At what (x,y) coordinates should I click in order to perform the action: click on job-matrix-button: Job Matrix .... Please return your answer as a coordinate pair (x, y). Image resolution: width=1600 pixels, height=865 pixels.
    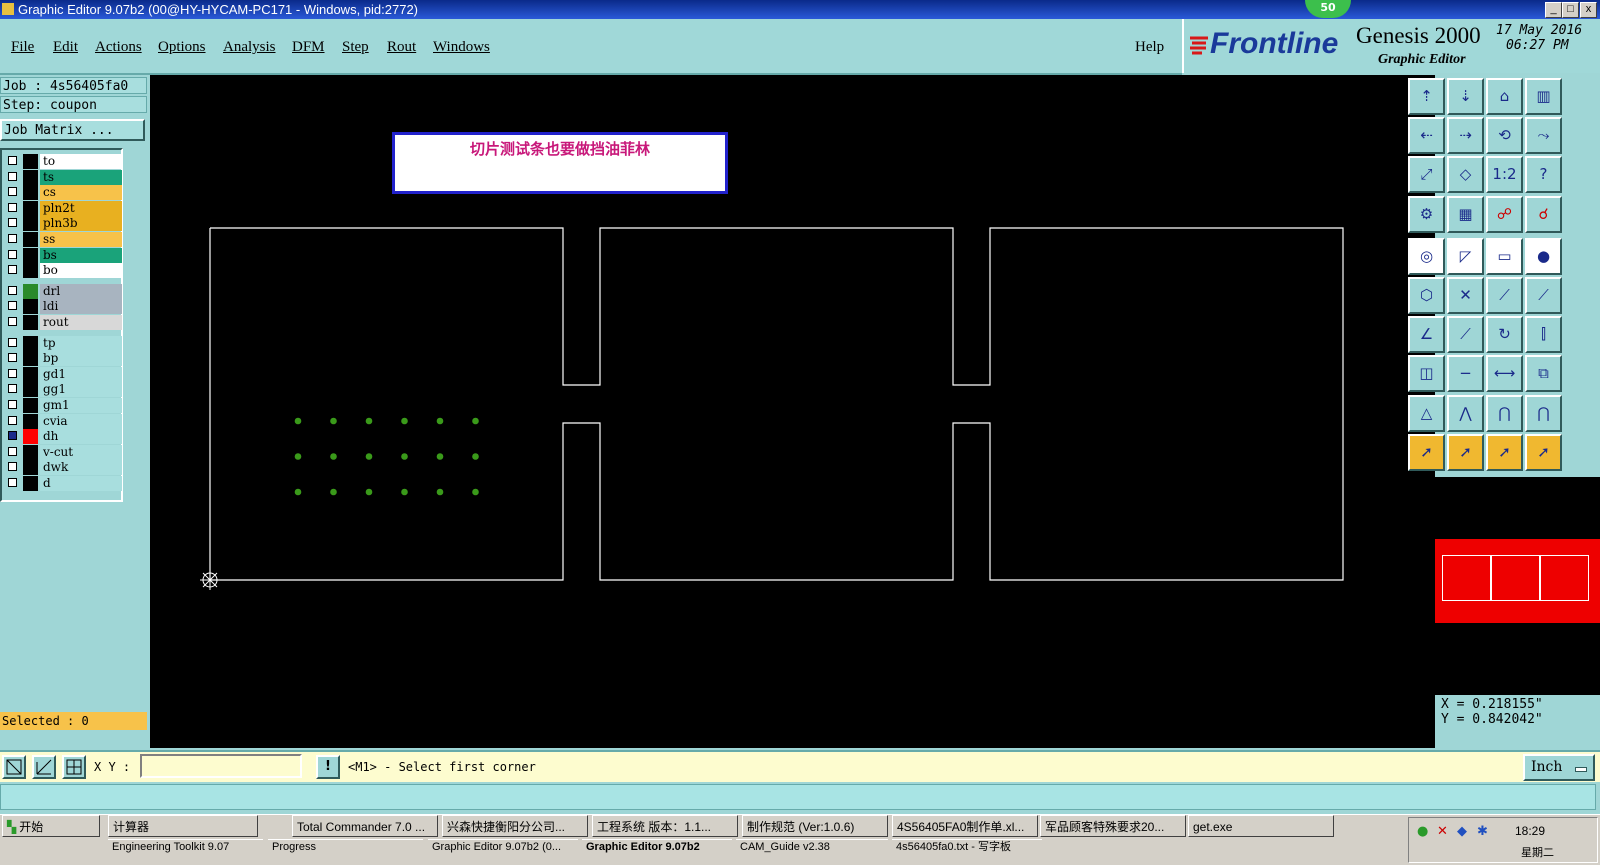
    Looking at the image, I should click on (72, 130).